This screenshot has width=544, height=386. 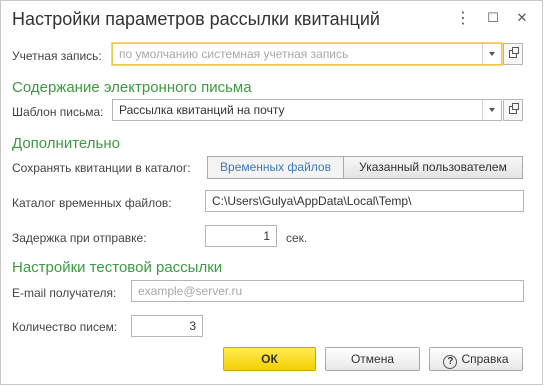 What do you see at coordinates (241, 236) in the screenshot?
I see `delay-input: 1` at bounding box center [241, 236].